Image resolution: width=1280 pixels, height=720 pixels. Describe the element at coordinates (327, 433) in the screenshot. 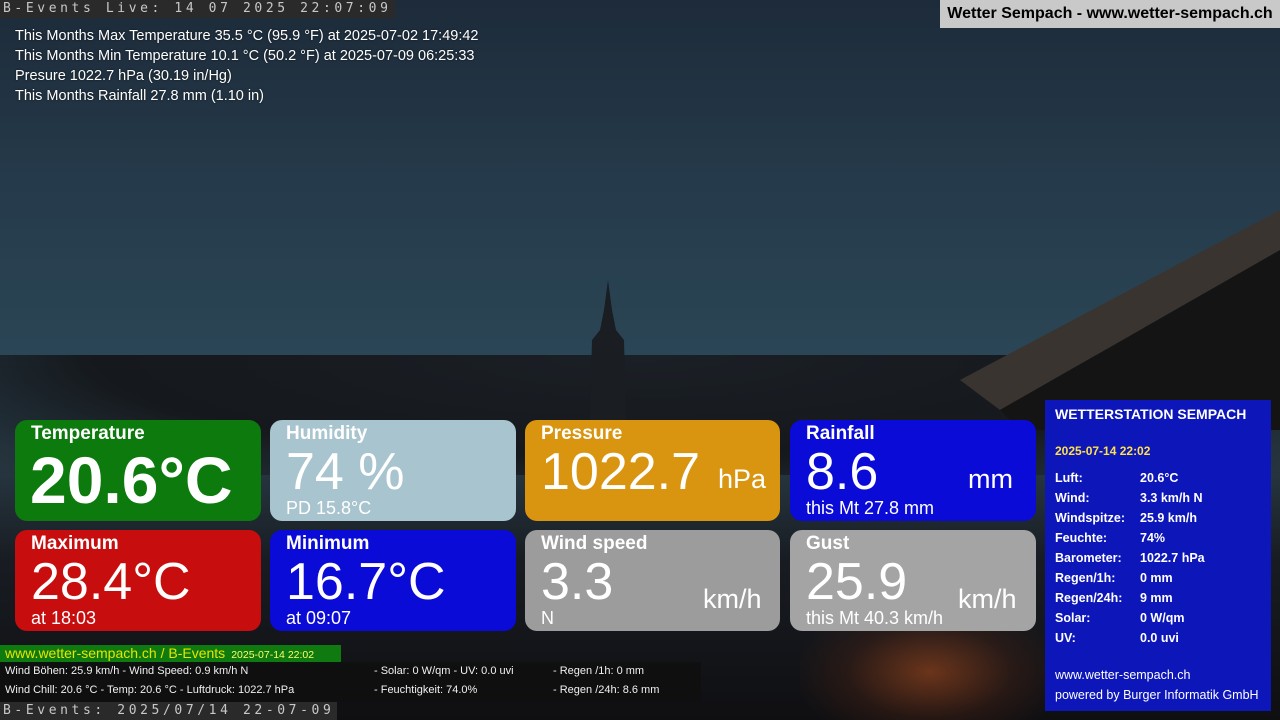

I see `tile-title: Humidity` at that location.